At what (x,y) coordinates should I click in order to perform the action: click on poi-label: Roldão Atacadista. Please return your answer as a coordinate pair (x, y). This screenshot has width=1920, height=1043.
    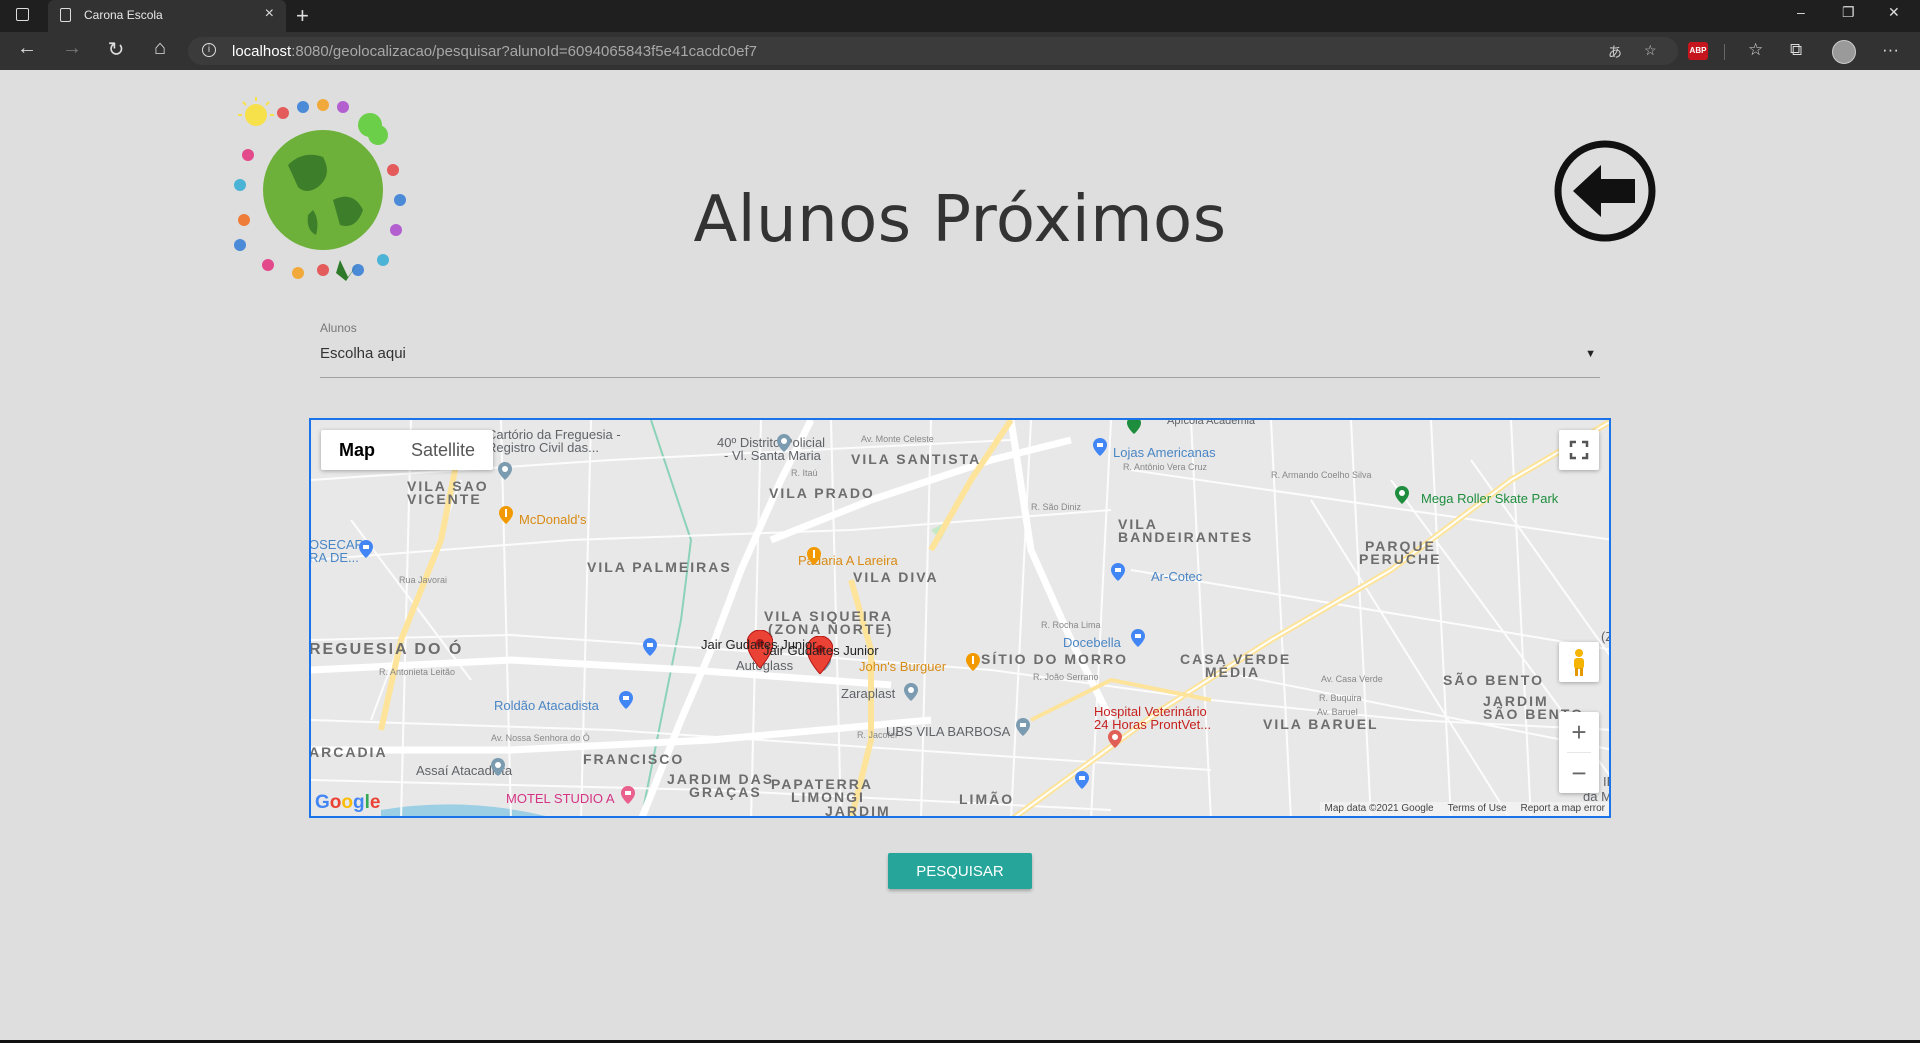
    Looking at the image, I should click on (546, 706).